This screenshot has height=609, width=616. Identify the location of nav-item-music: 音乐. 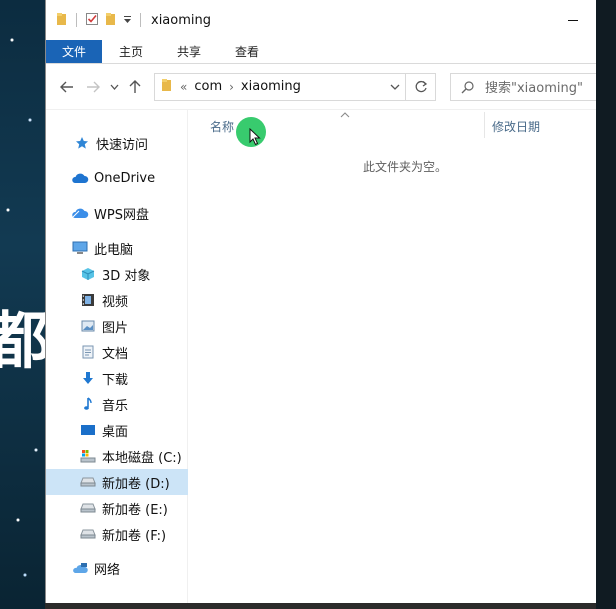
(117, 404).